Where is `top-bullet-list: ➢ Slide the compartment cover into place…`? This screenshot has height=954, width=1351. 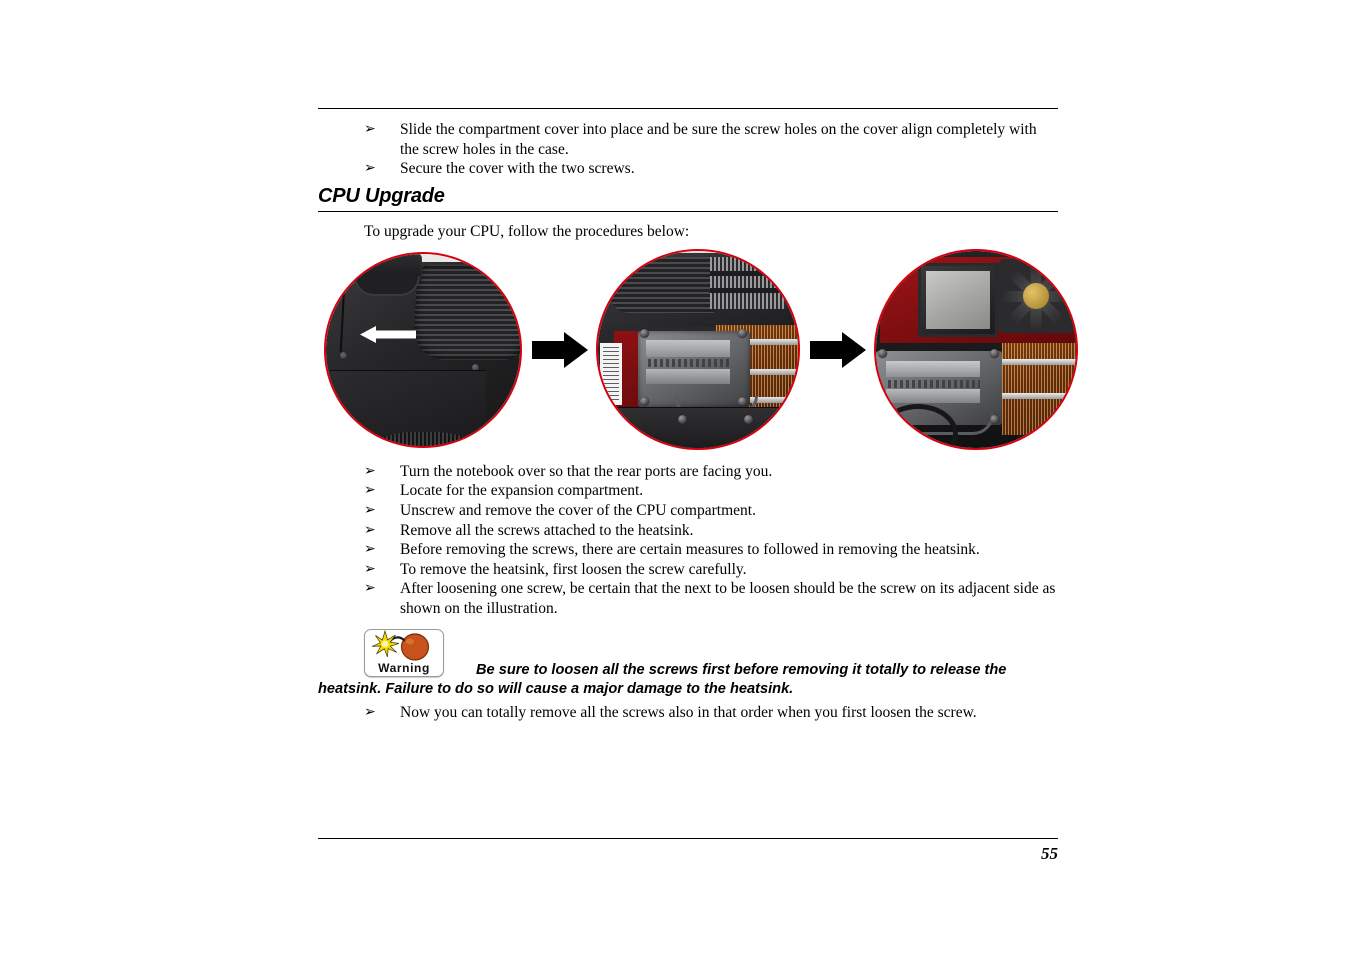
top-bullet-list: ➢ Slide the compartment cover into place… is located at coordinates (688, 149).